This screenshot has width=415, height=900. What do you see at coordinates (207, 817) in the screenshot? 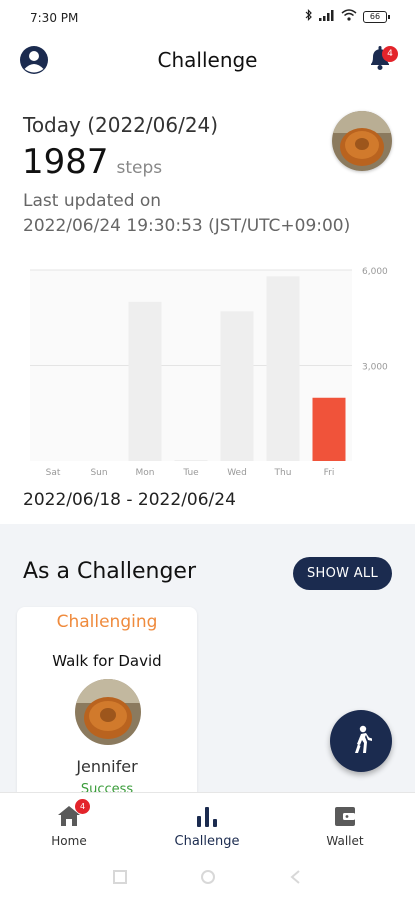
I see `bar-chart-icon` at bounding box center [207, 817].